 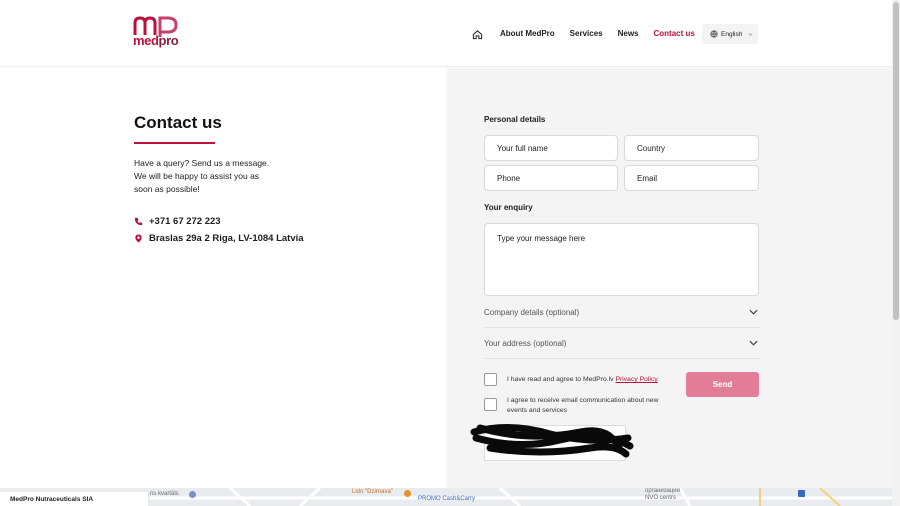 What do you see at coordinates (722, 384) in the screenshot?
I see `send-button: Send` at bounding box center [722, 384].